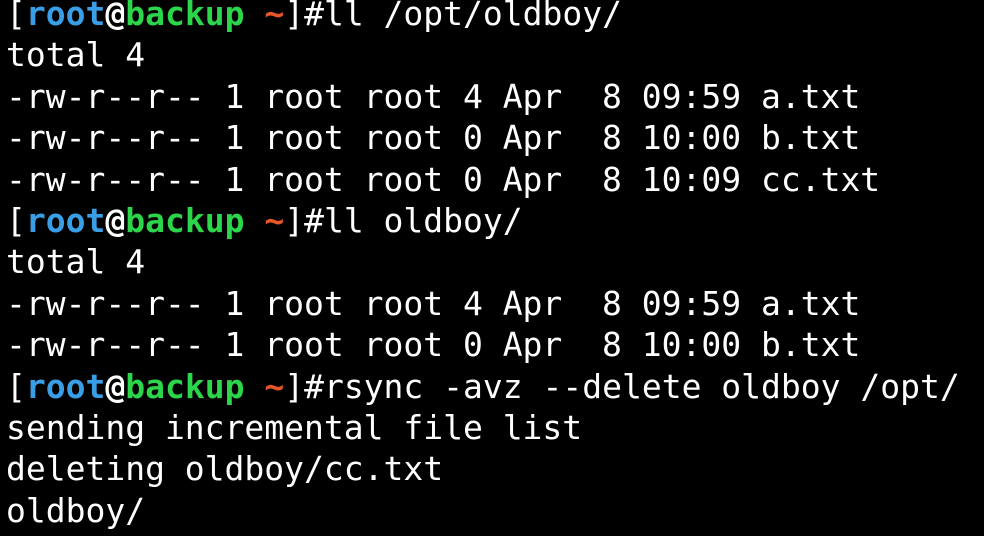 The width and height of the screenshot is (984, 536). I want to click on prompt-line: [root@backup ~]#ll /opt/oldboy/, so click(483, 17).